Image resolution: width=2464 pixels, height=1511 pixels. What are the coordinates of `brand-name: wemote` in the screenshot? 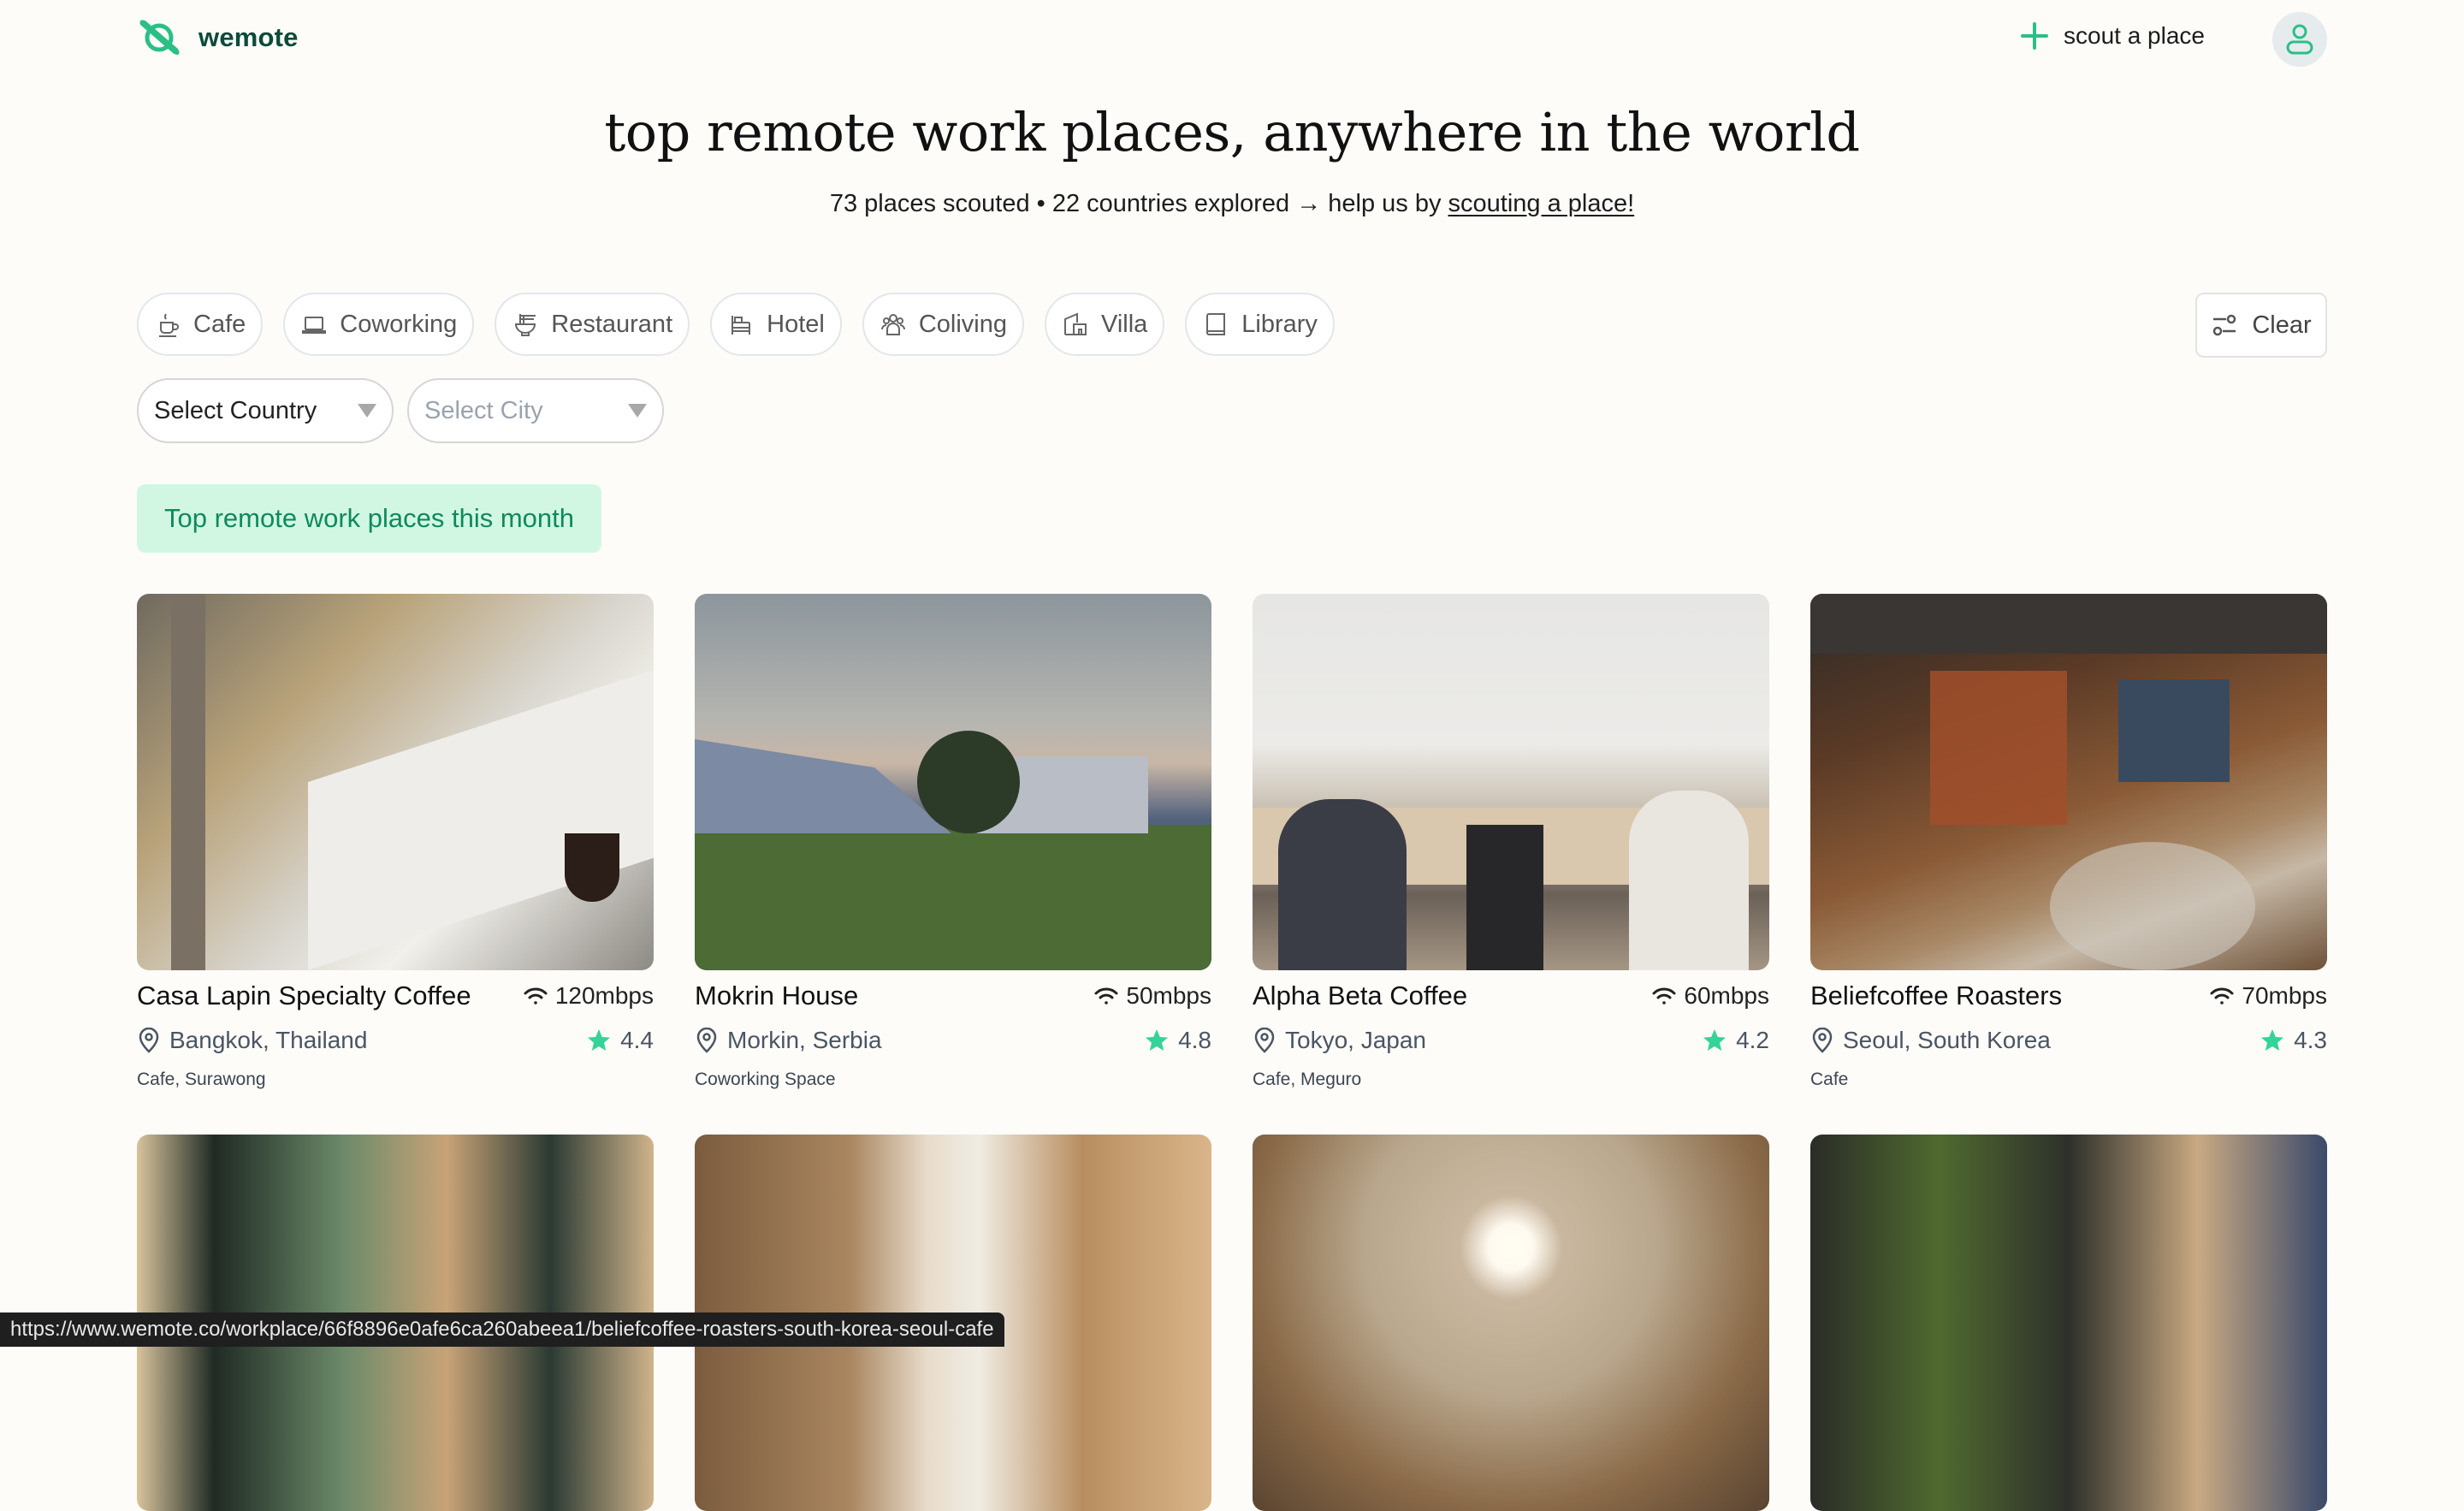 It's located at (248, 37).